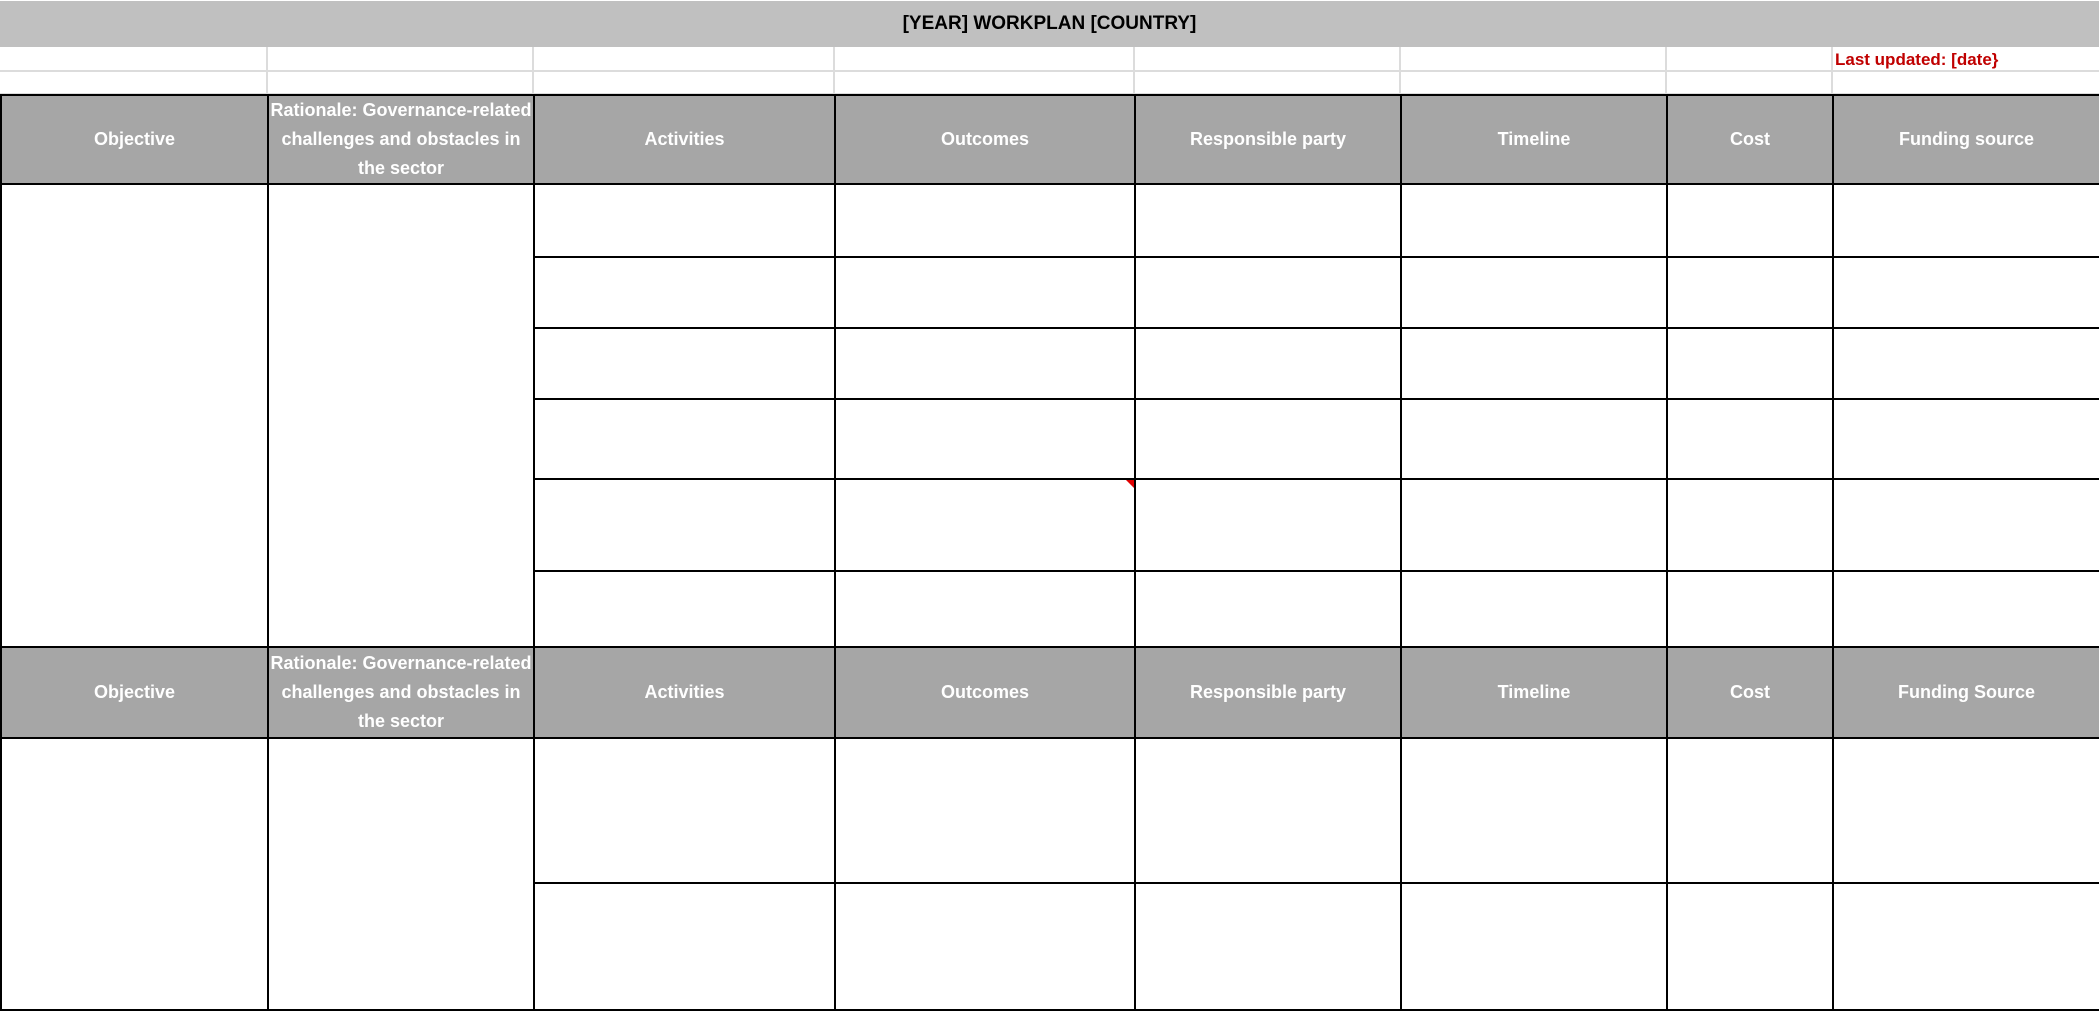  What do you see at coordinates (1130, 484) in the screenshot?
I see `comment-indicator-icon` at bounding box center [1130, 484].